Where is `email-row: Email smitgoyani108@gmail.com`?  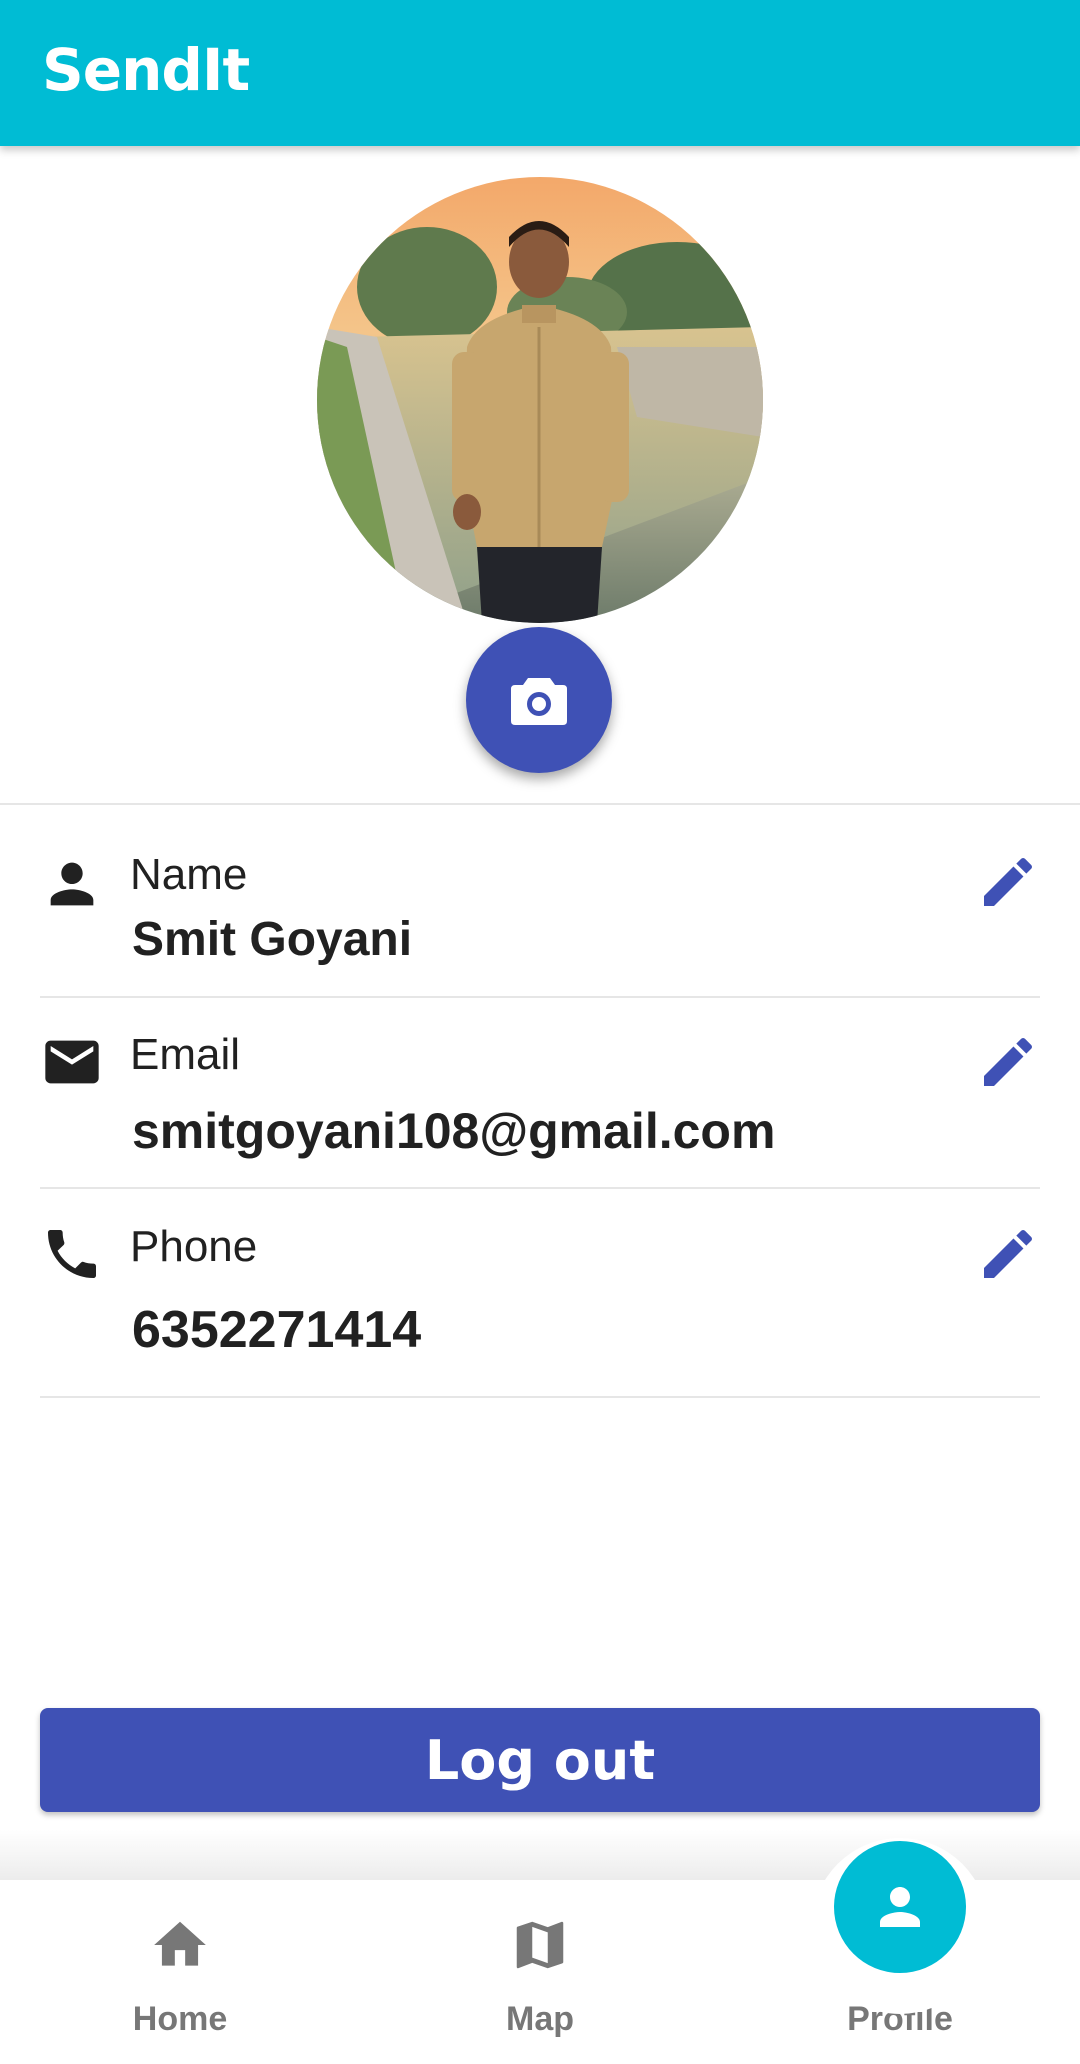 email-row: Email smitgoyani108@gmail.com is located at coordinates (540, 1105).